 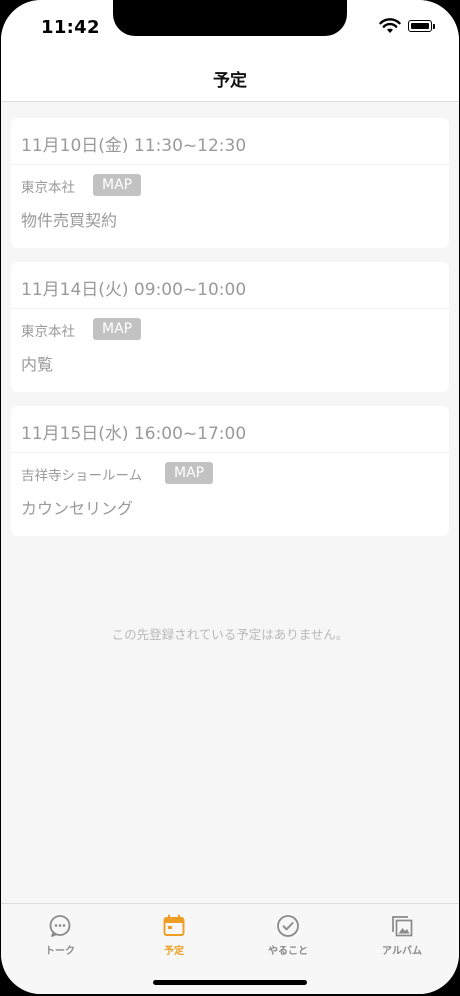 I want to click on no-more-schedules-message: この先登録されている予定はありません。, so click(x=230, y=634).